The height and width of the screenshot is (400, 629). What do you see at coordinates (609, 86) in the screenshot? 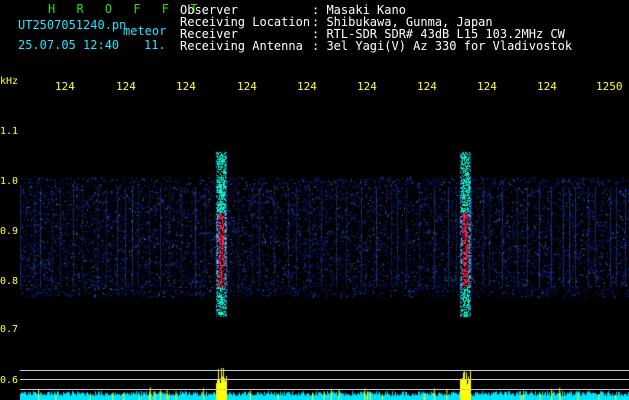
I see `time-tick: 1250` at bounding box center [609, 86].